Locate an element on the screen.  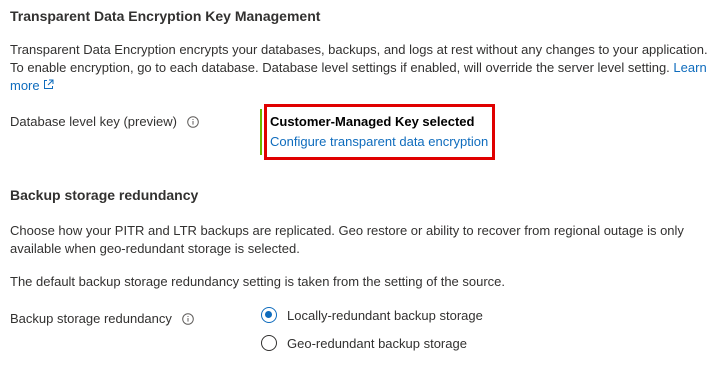
radio-button-unchecked is located at coordinates (269, 343).